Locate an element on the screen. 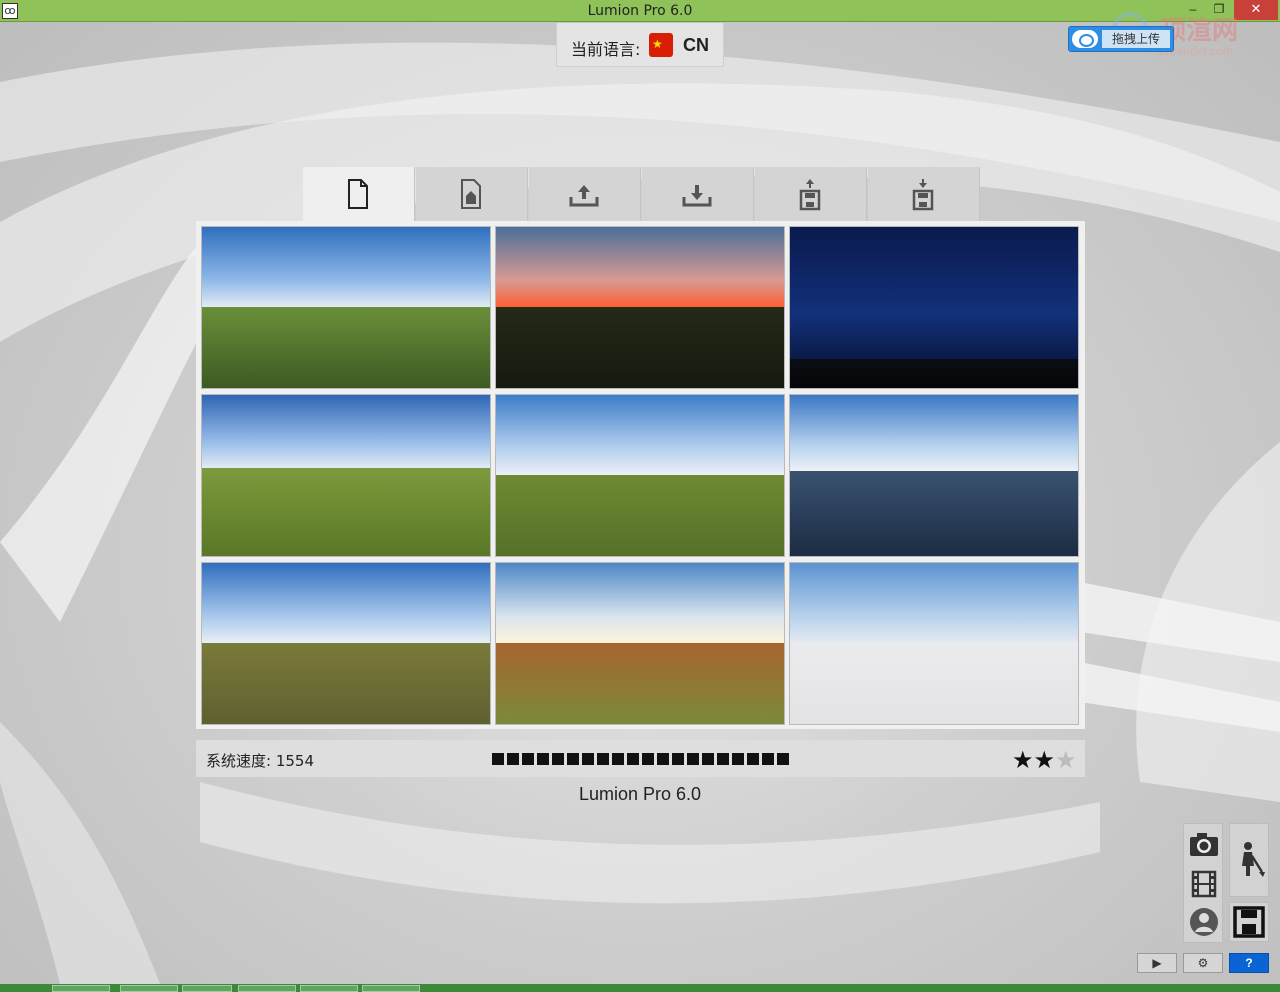 The width and height of the screenshot is (1280, 992). version-label: Lumion Pro 6.0 is located at coordinates (640, 794).